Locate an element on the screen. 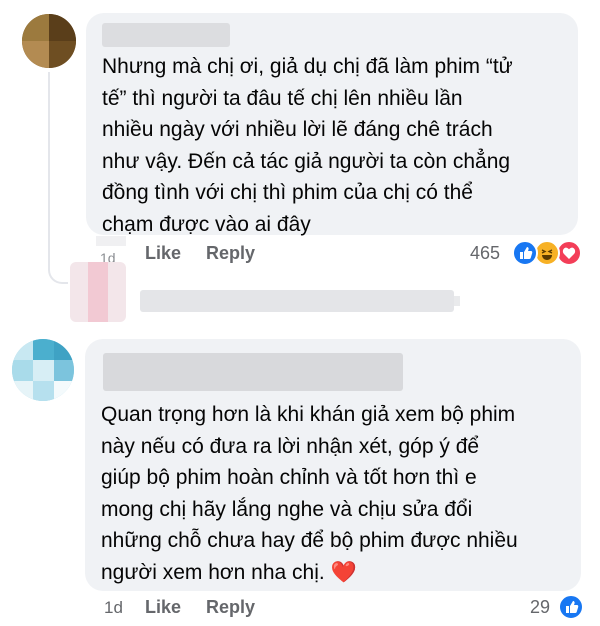 The width and height of the screenshot is (600, 626). reply-preview-blurred-tail is located at coordinates (457, 301).